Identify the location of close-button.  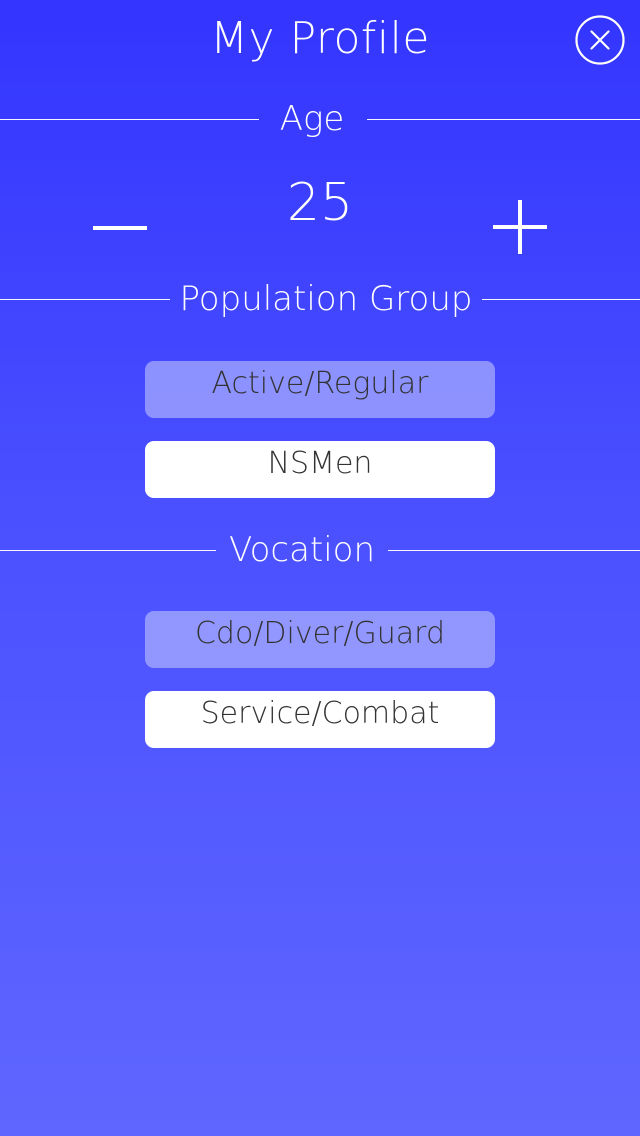
(600, 40).